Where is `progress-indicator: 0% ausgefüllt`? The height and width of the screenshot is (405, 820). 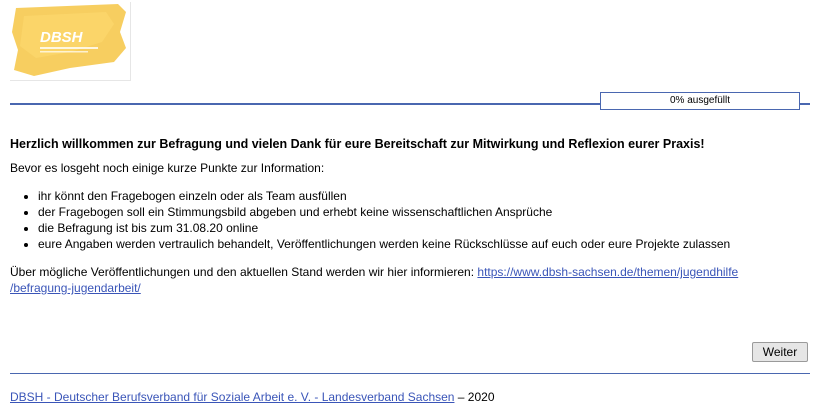
progress-indicator: 0% ausgefüllt is located at coordinates (700, 101).